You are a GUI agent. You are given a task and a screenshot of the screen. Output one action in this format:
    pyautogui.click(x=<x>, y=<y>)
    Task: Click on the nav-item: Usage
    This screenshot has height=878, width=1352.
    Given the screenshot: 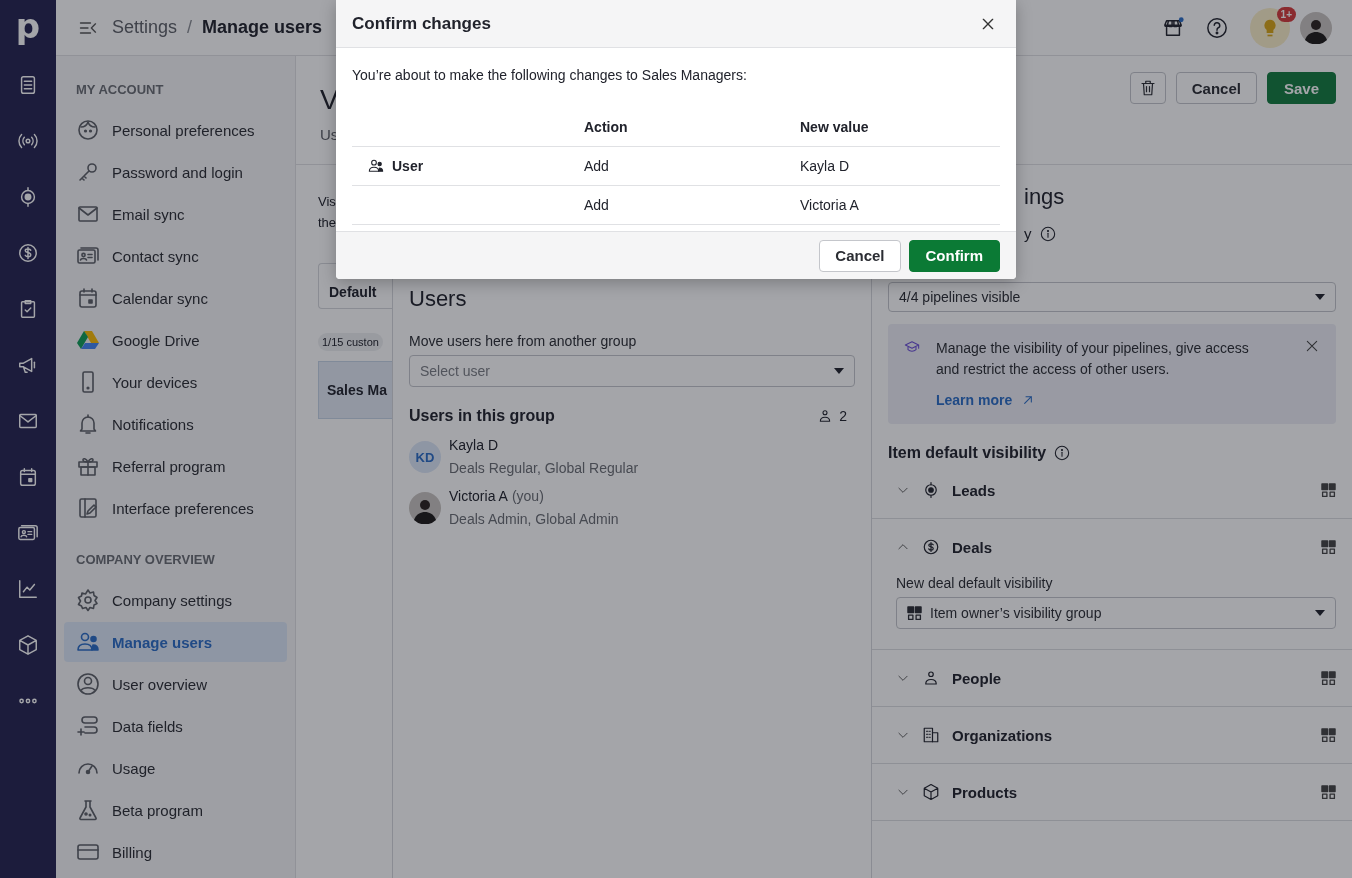 What is the action you would take?
    pyautogui.click(x=175, y=768)
    